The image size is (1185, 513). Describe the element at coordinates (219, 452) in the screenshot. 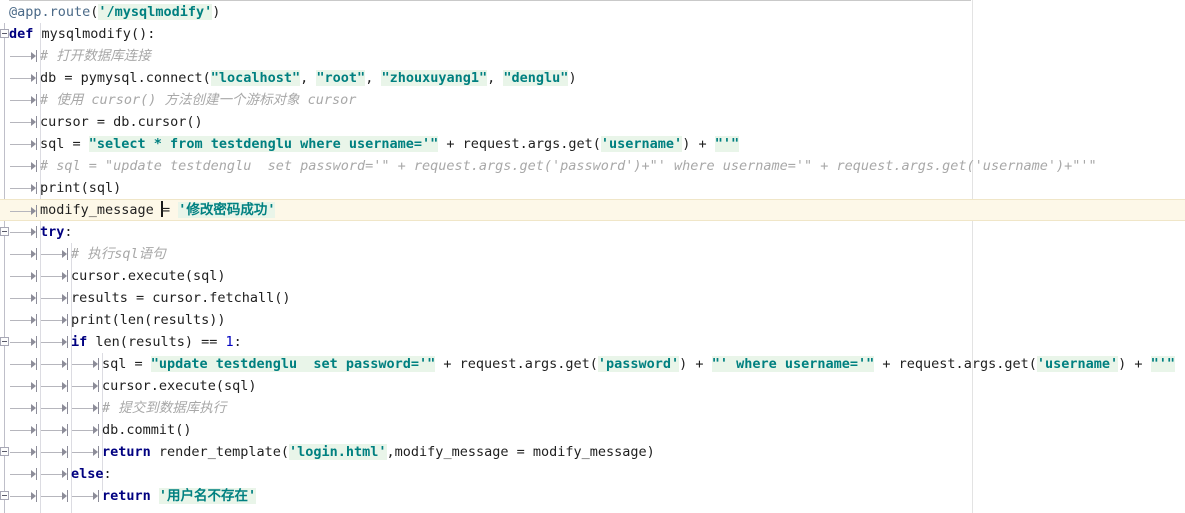

I see `identifier-token: render_template` at that location.